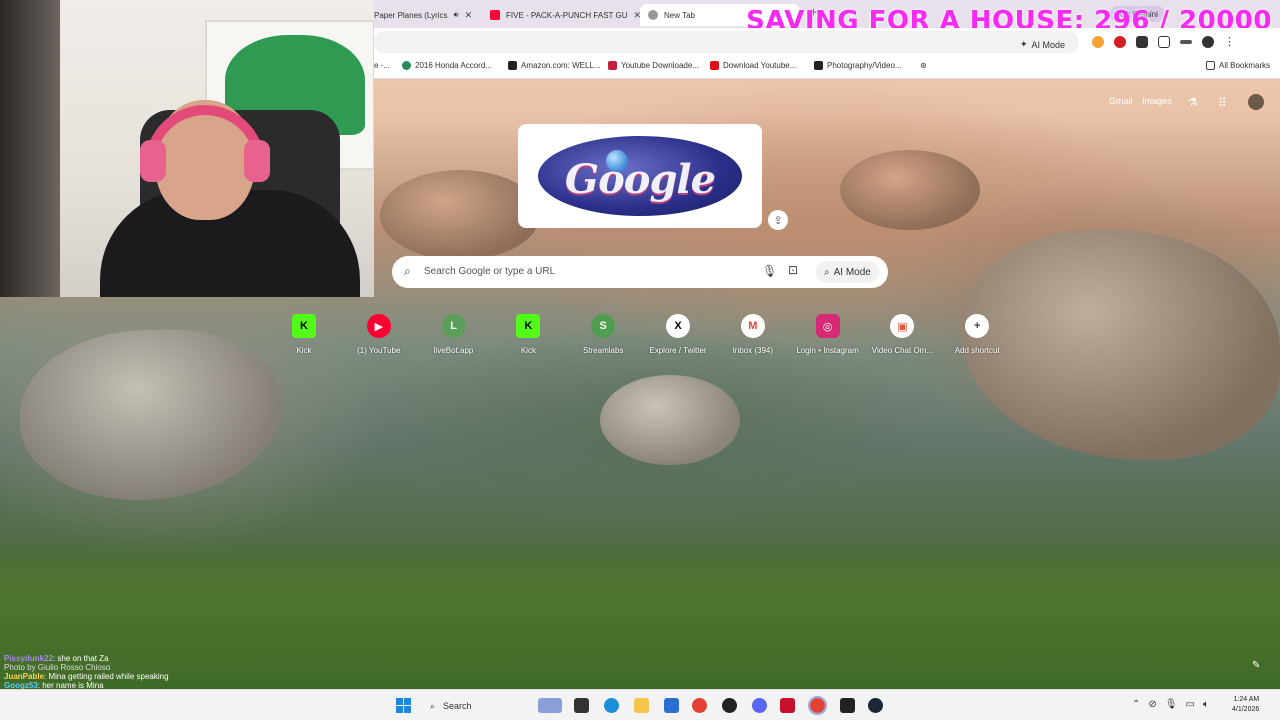 This screenshot has height=720, width=1280. What do you see at coordinates (453, 350) in the screenshot?
I see `shortcut-label: liveBot.app` at bounding box center [453, 350].